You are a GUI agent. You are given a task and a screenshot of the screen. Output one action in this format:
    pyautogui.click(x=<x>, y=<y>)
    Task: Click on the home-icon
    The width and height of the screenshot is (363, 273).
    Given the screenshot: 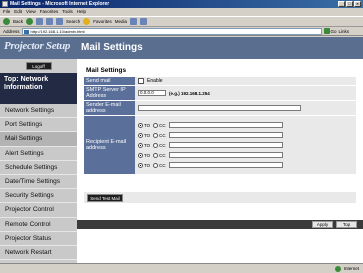 What is the action you would take?
    pyautogui.click(x=60, y=21)
    